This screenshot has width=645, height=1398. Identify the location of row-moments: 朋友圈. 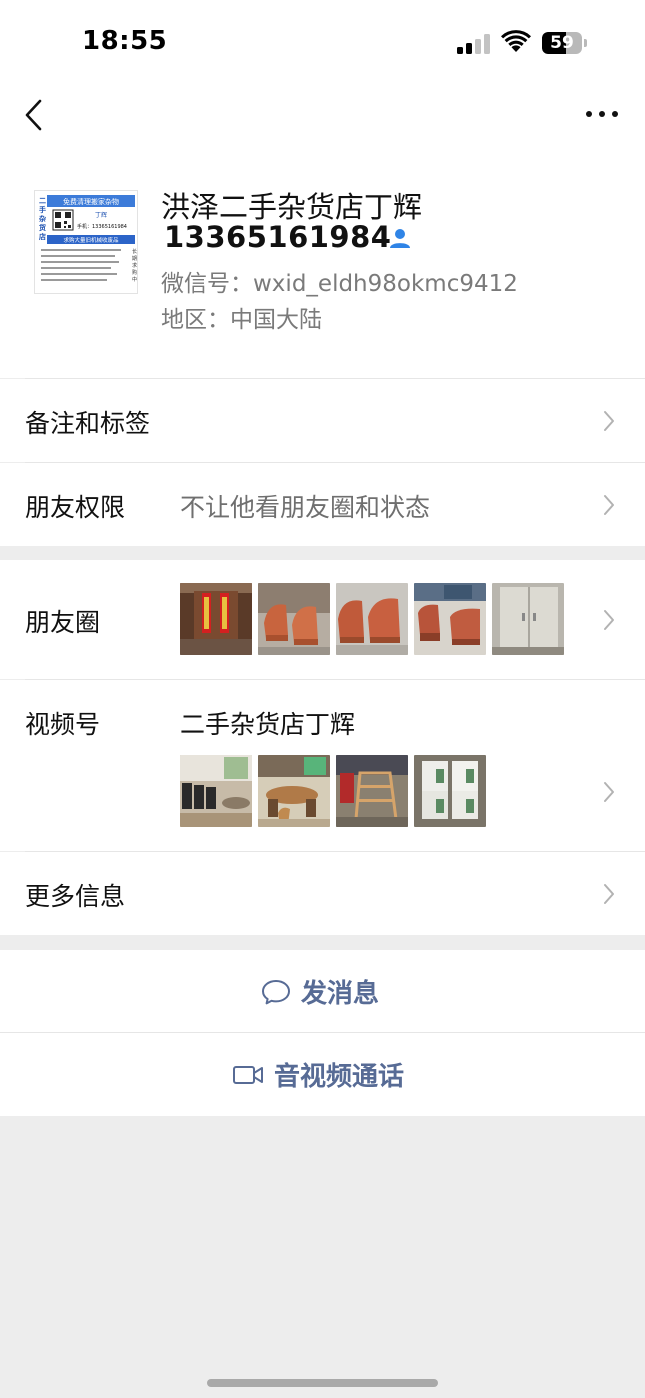
(322, 619).